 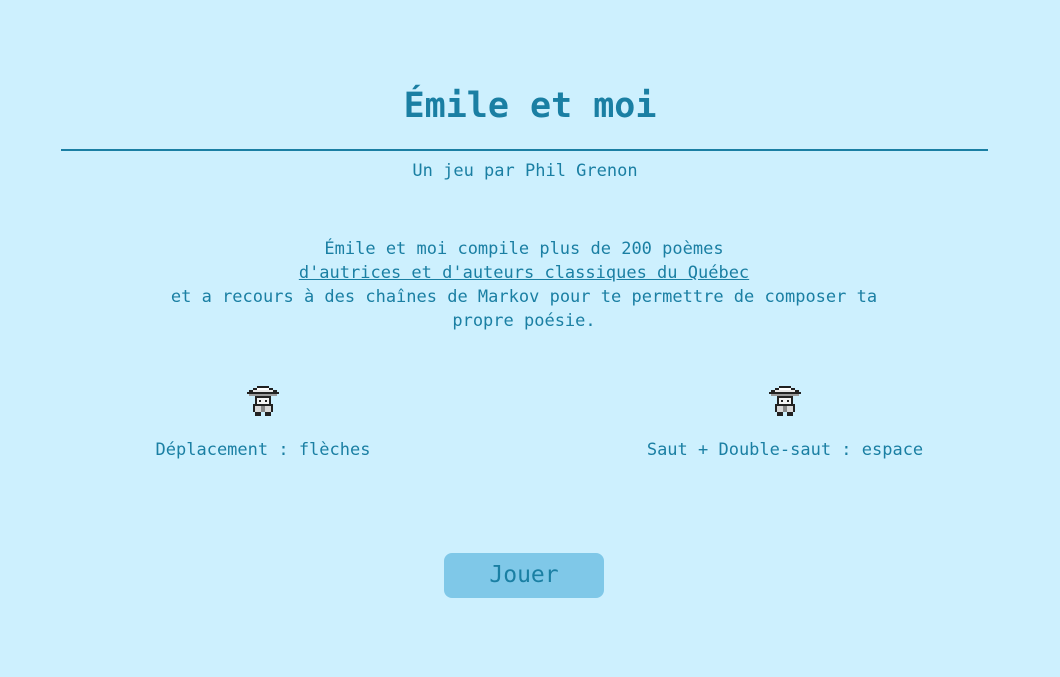 I want to click on author-byline: Un jeu par Phil Grenon, so click(x=525, y=171).